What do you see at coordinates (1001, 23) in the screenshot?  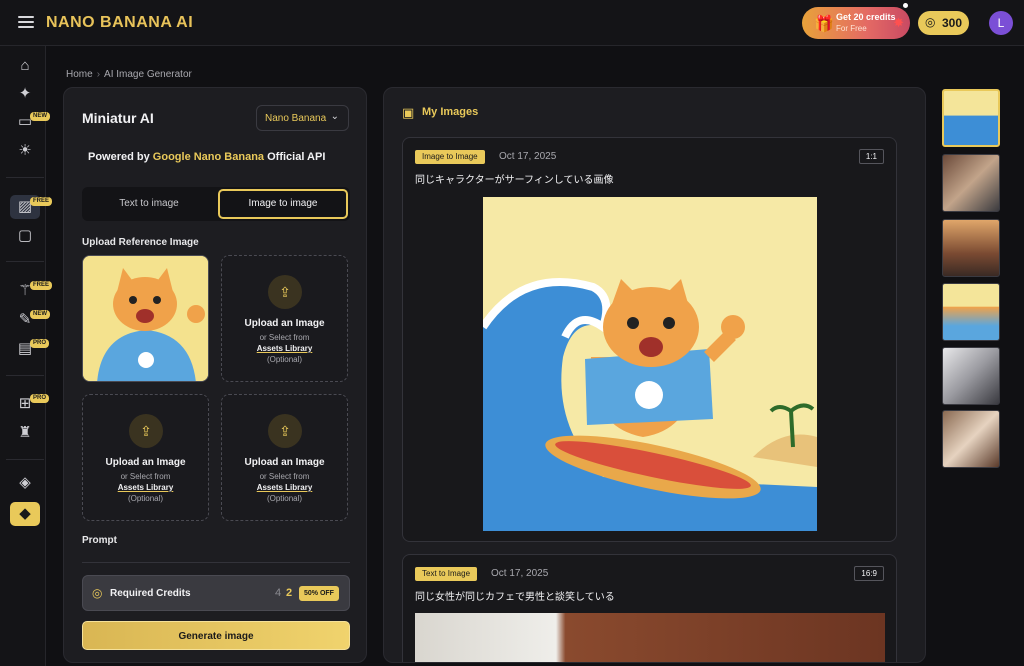 I see `avatar: L` at bounding box center [1001, 23].